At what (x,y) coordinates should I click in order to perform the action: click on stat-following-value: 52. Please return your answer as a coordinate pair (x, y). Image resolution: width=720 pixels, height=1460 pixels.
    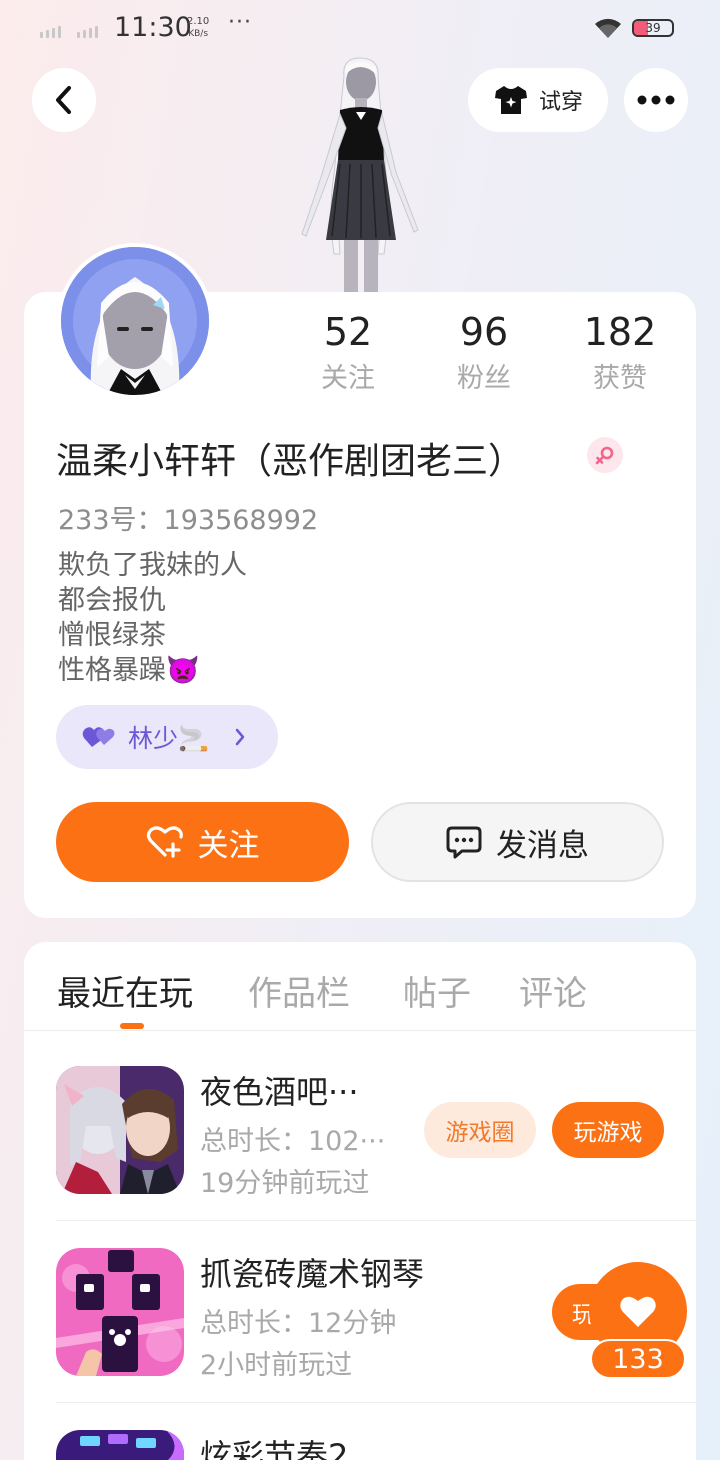
    Looking at the image, I should click on (348, 332).